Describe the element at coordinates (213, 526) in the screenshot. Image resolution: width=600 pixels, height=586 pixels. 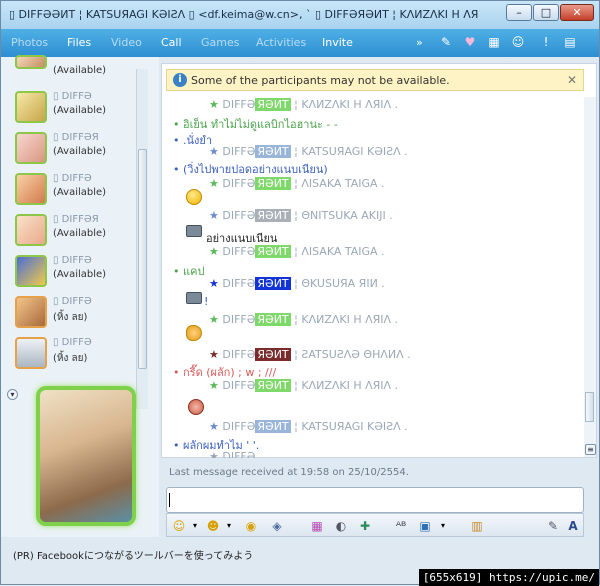
I see `winks-icon: ☻` at that location.